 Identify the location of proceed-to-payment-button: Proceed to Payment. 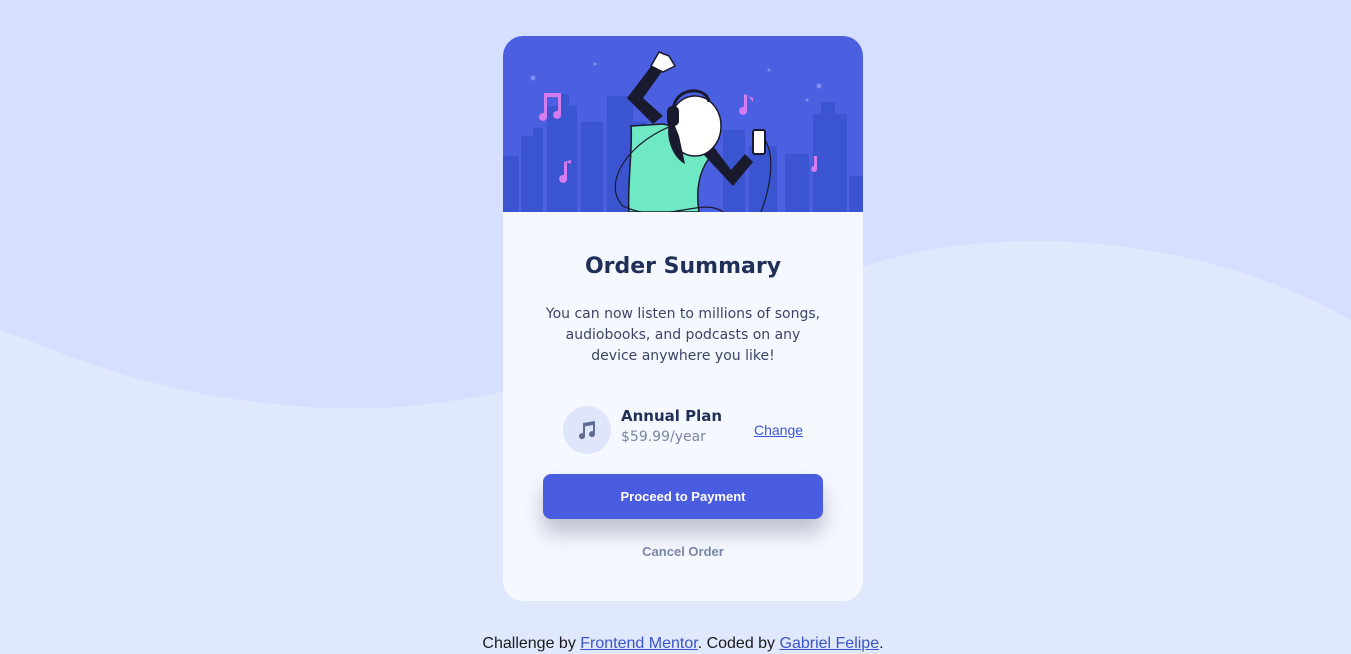
(683, 496).